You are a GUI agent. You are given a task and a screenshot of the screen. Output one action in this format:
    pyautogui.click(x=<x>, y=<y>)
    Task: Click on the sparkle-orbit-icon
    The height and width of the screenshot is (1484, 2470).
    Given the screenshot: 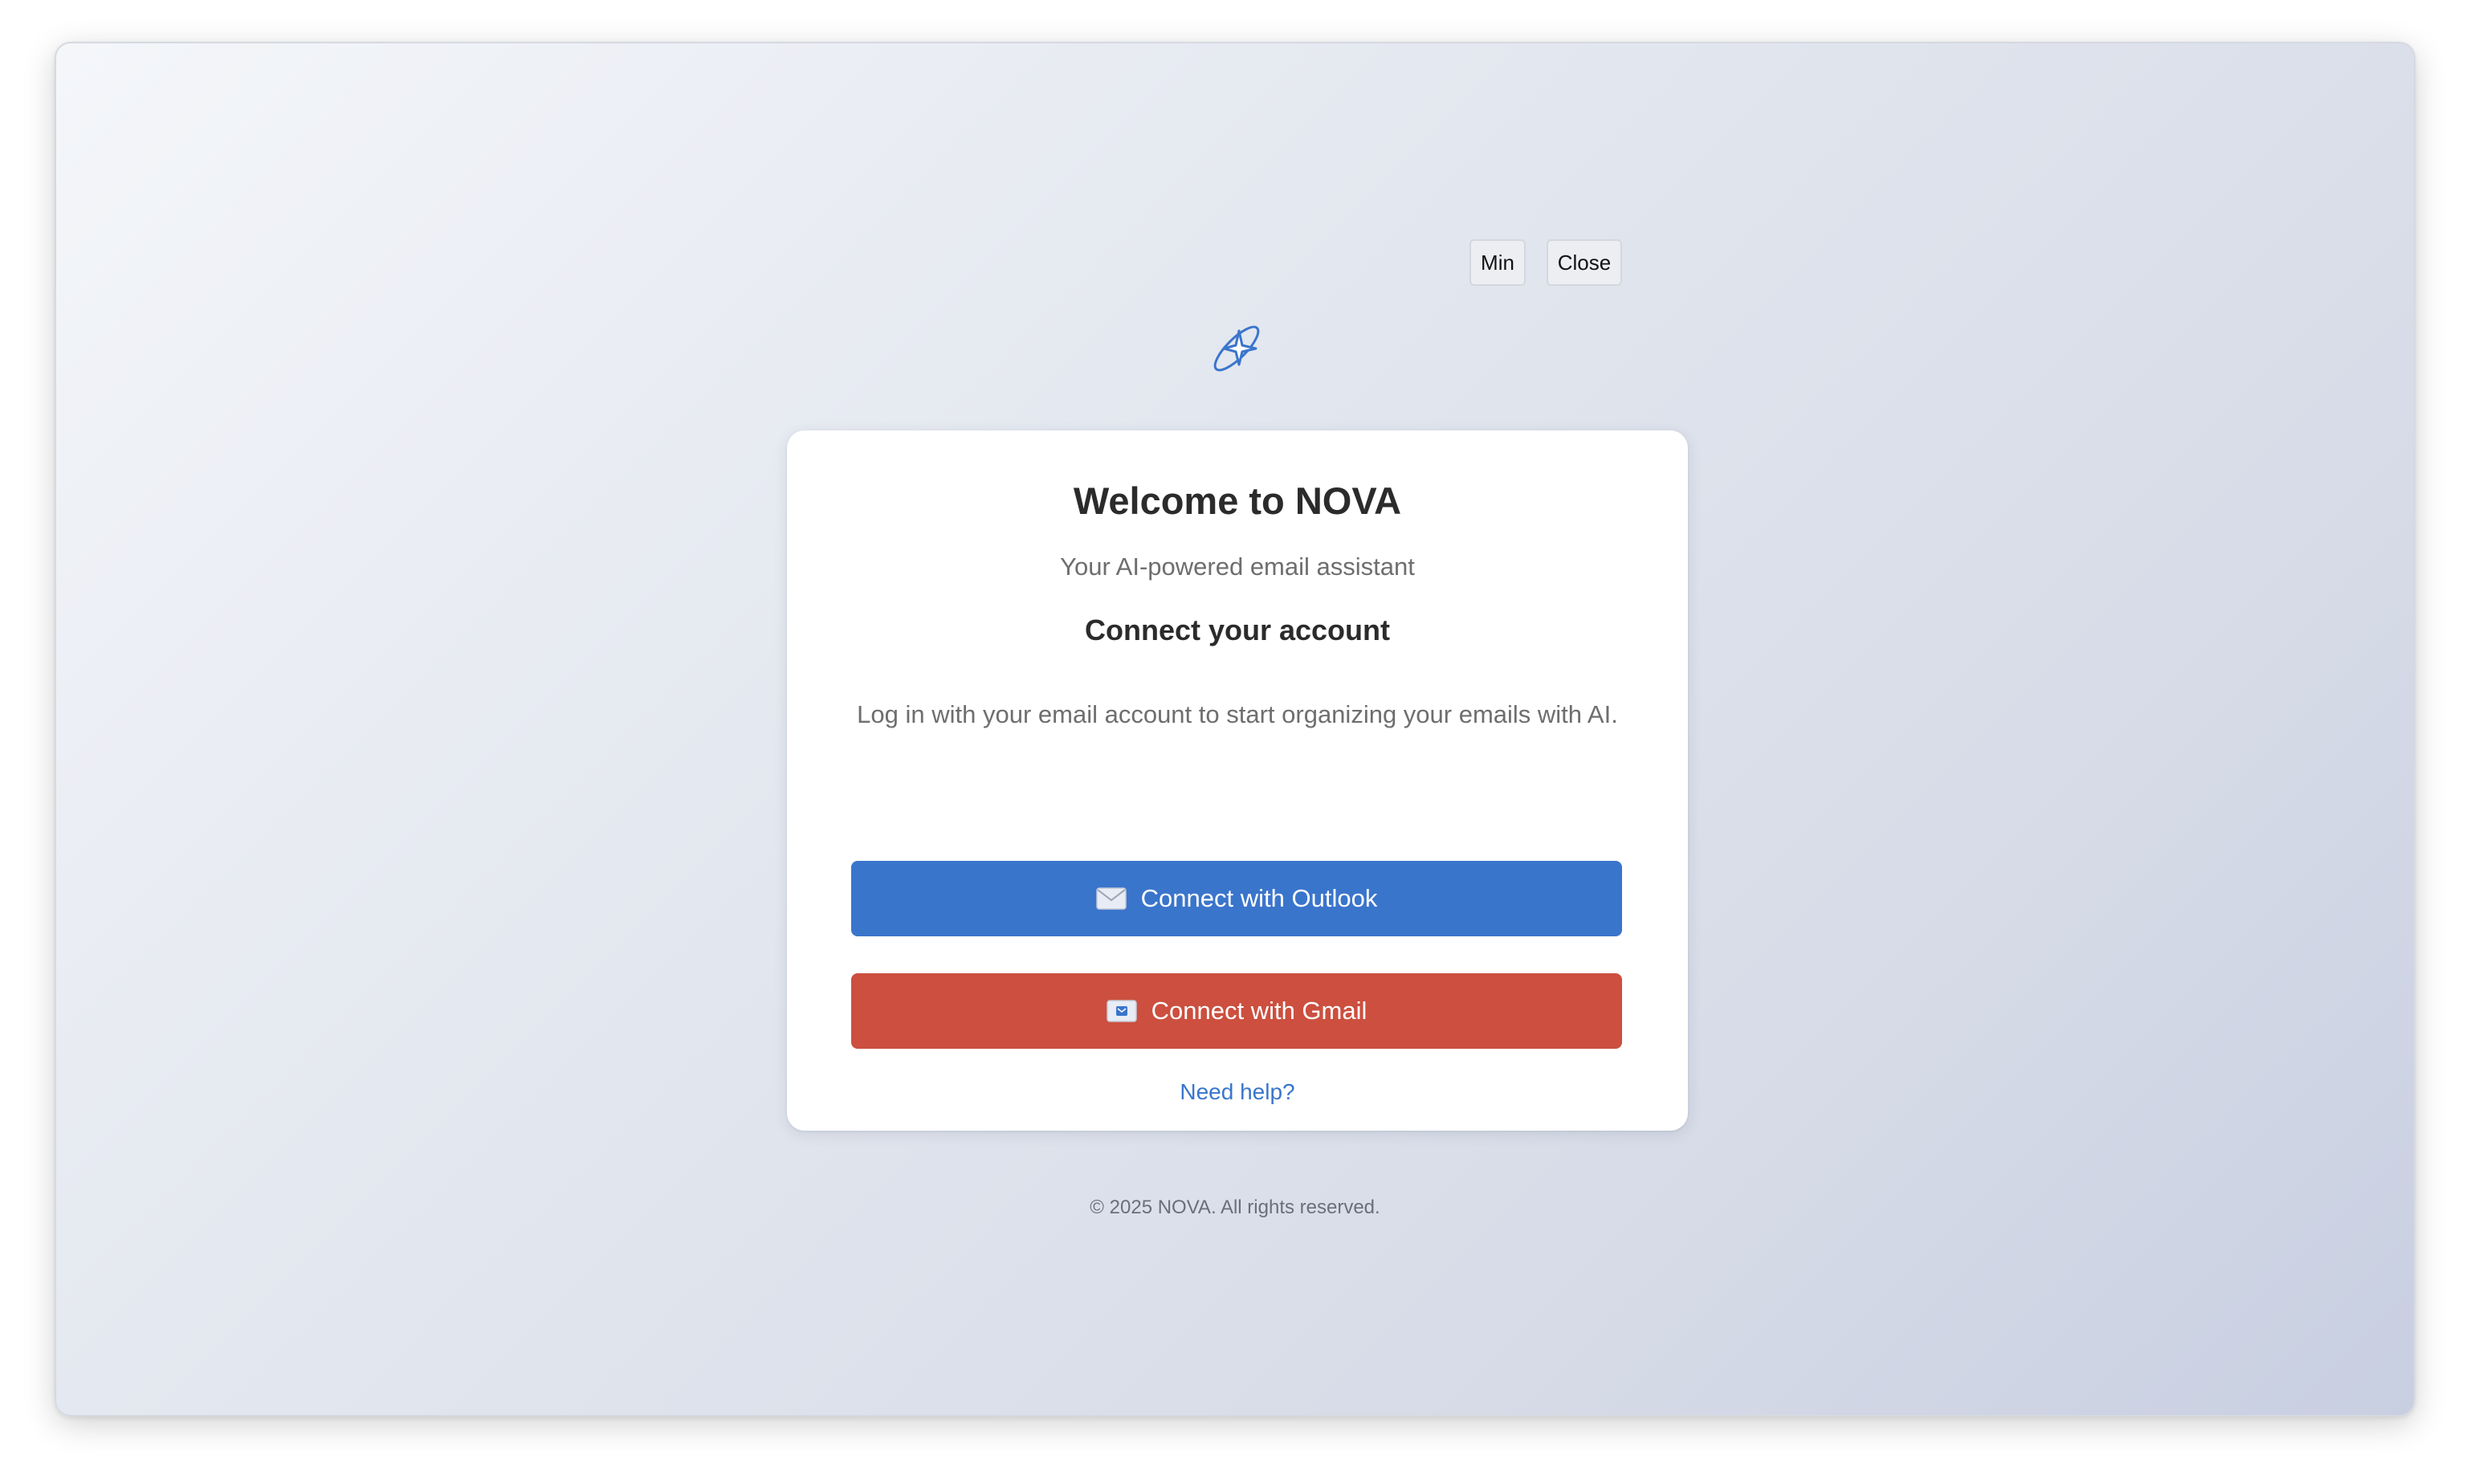 What is the action you would take?
    pyautogui.click(x=1236, y=348)
    